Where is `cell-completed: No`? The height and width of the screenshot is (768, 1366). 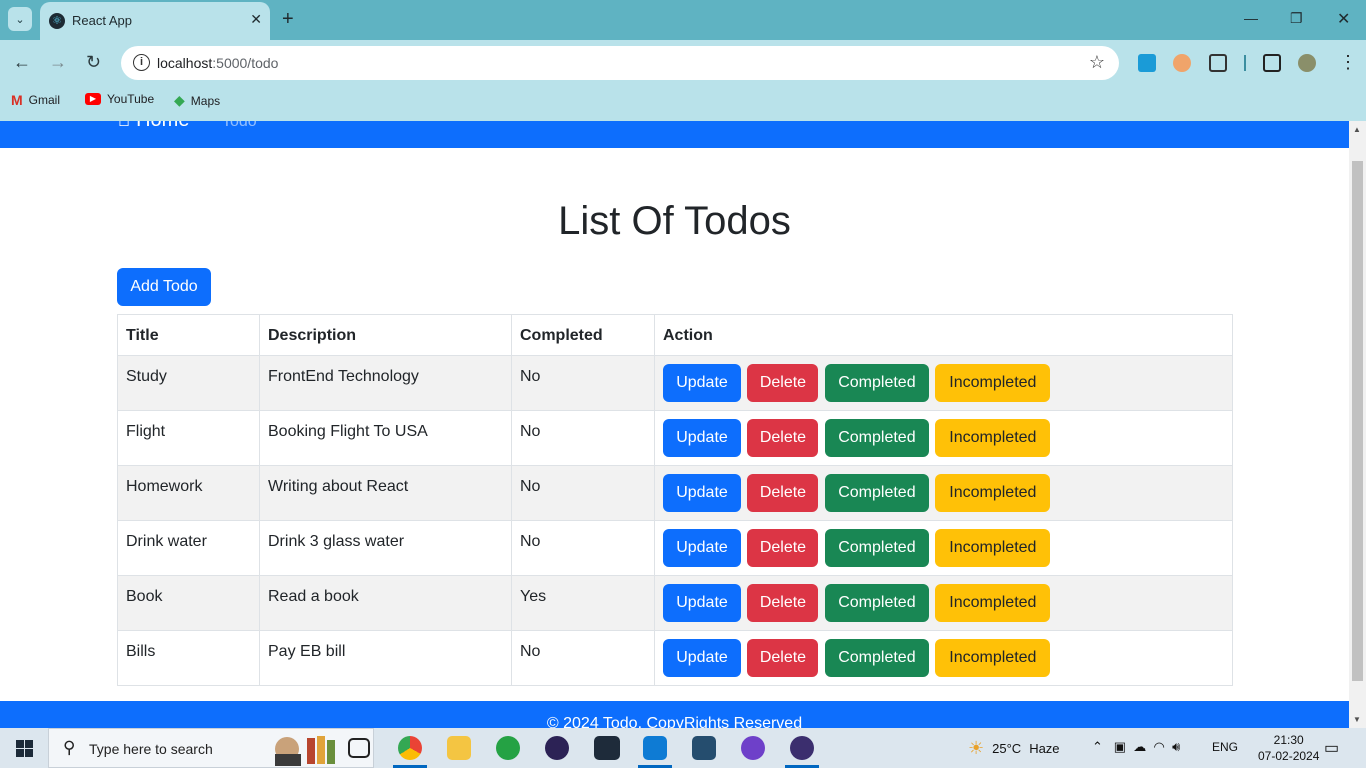
cell-completed: No is located at coordinates (583, 493).